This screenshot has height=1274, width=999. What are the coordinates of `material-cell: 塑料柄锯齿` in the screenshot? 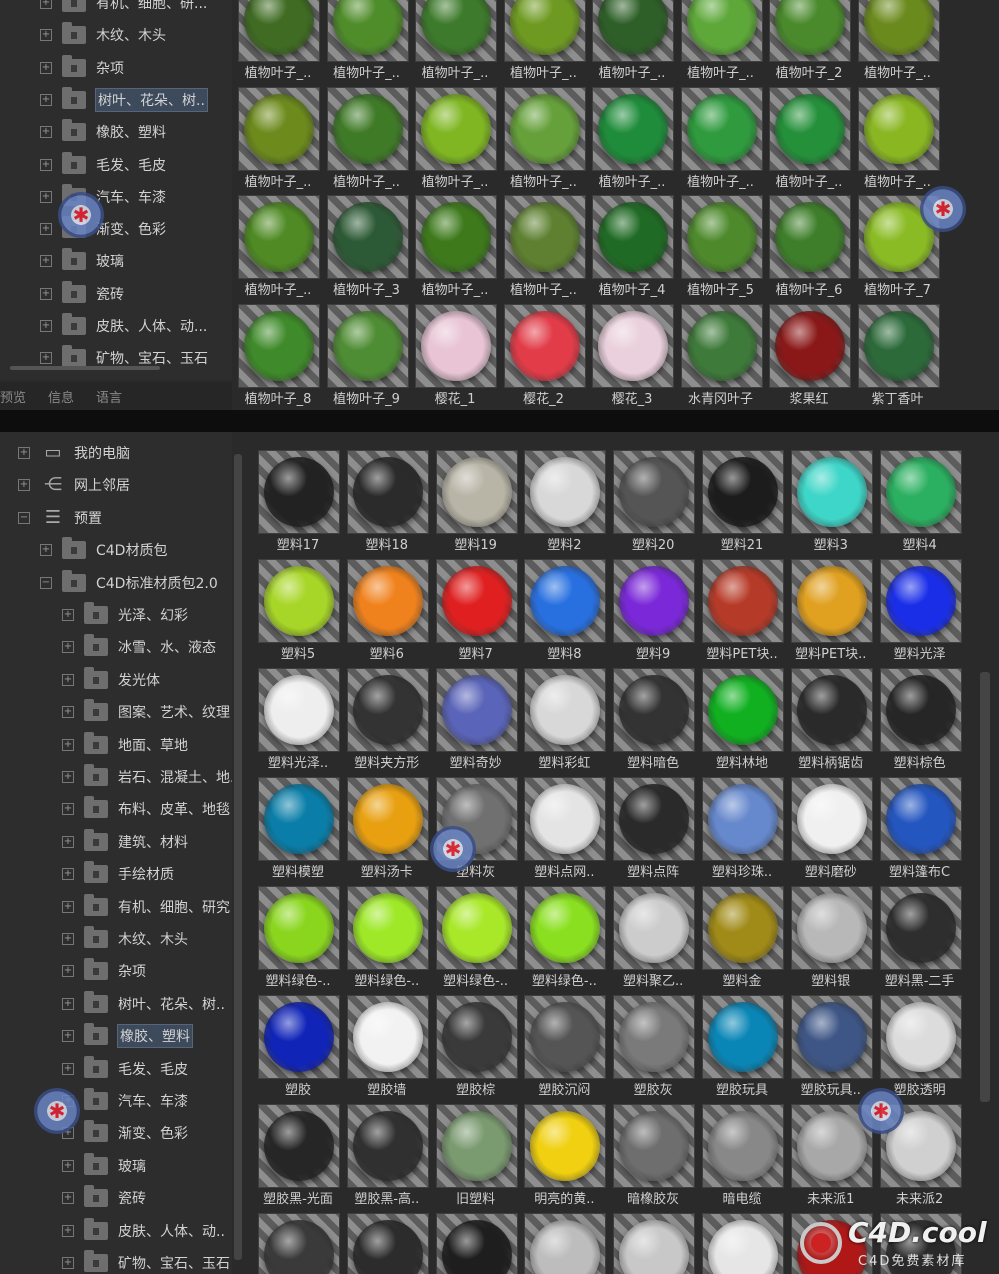 It's located at (831, 719).